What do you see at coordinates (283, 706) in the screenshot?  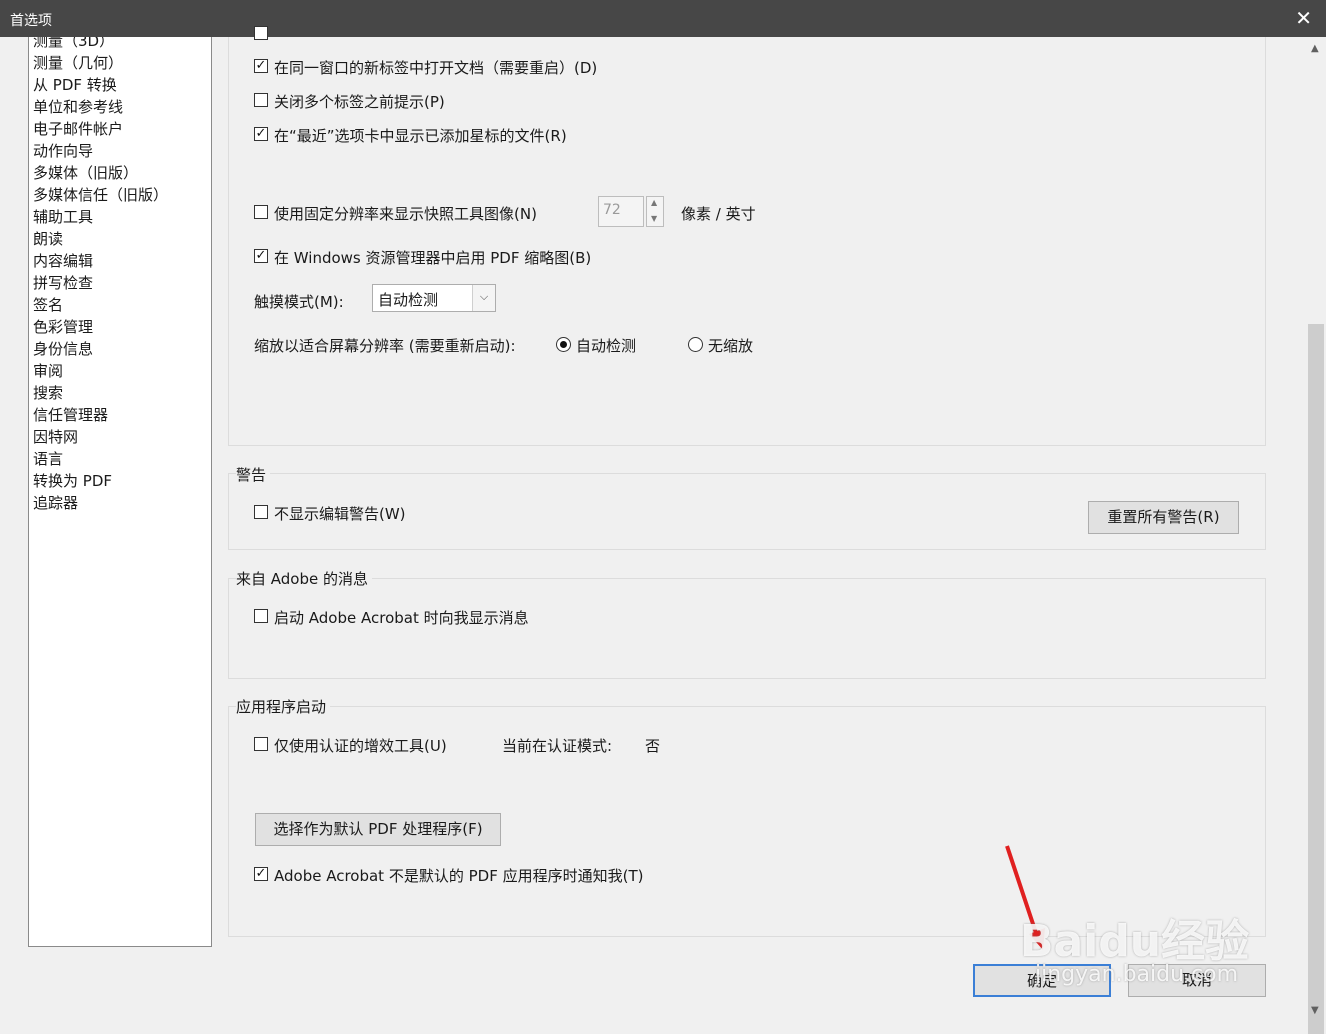 I see `startup-legend: 应用程序启动` at bounding box center [283, 706].